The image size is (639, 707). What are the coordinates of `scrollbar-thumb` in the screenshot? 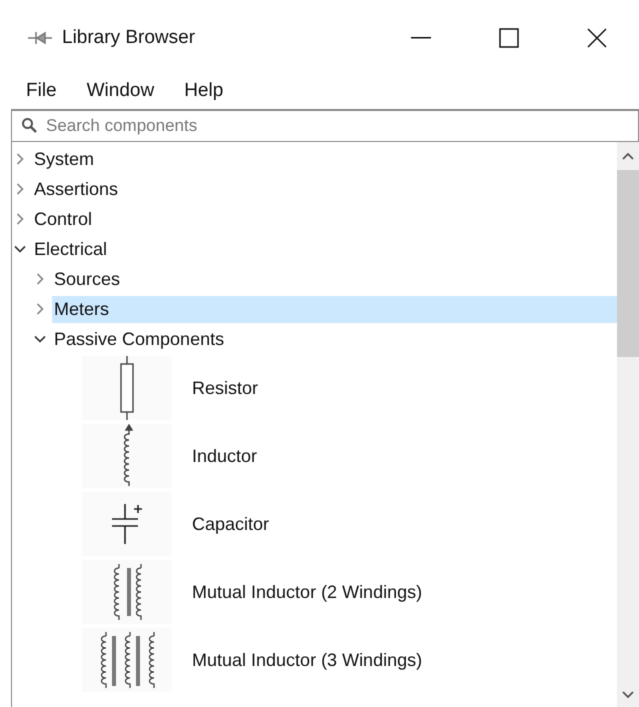 It's located at (628, 263).